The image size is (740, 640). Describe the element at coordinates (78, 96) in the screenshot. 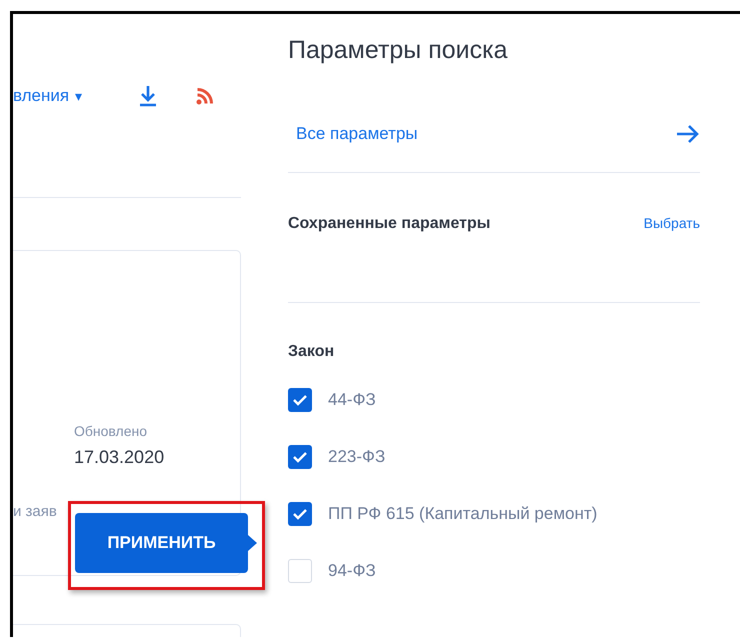

I see `caret-icon: ▾` at that location.